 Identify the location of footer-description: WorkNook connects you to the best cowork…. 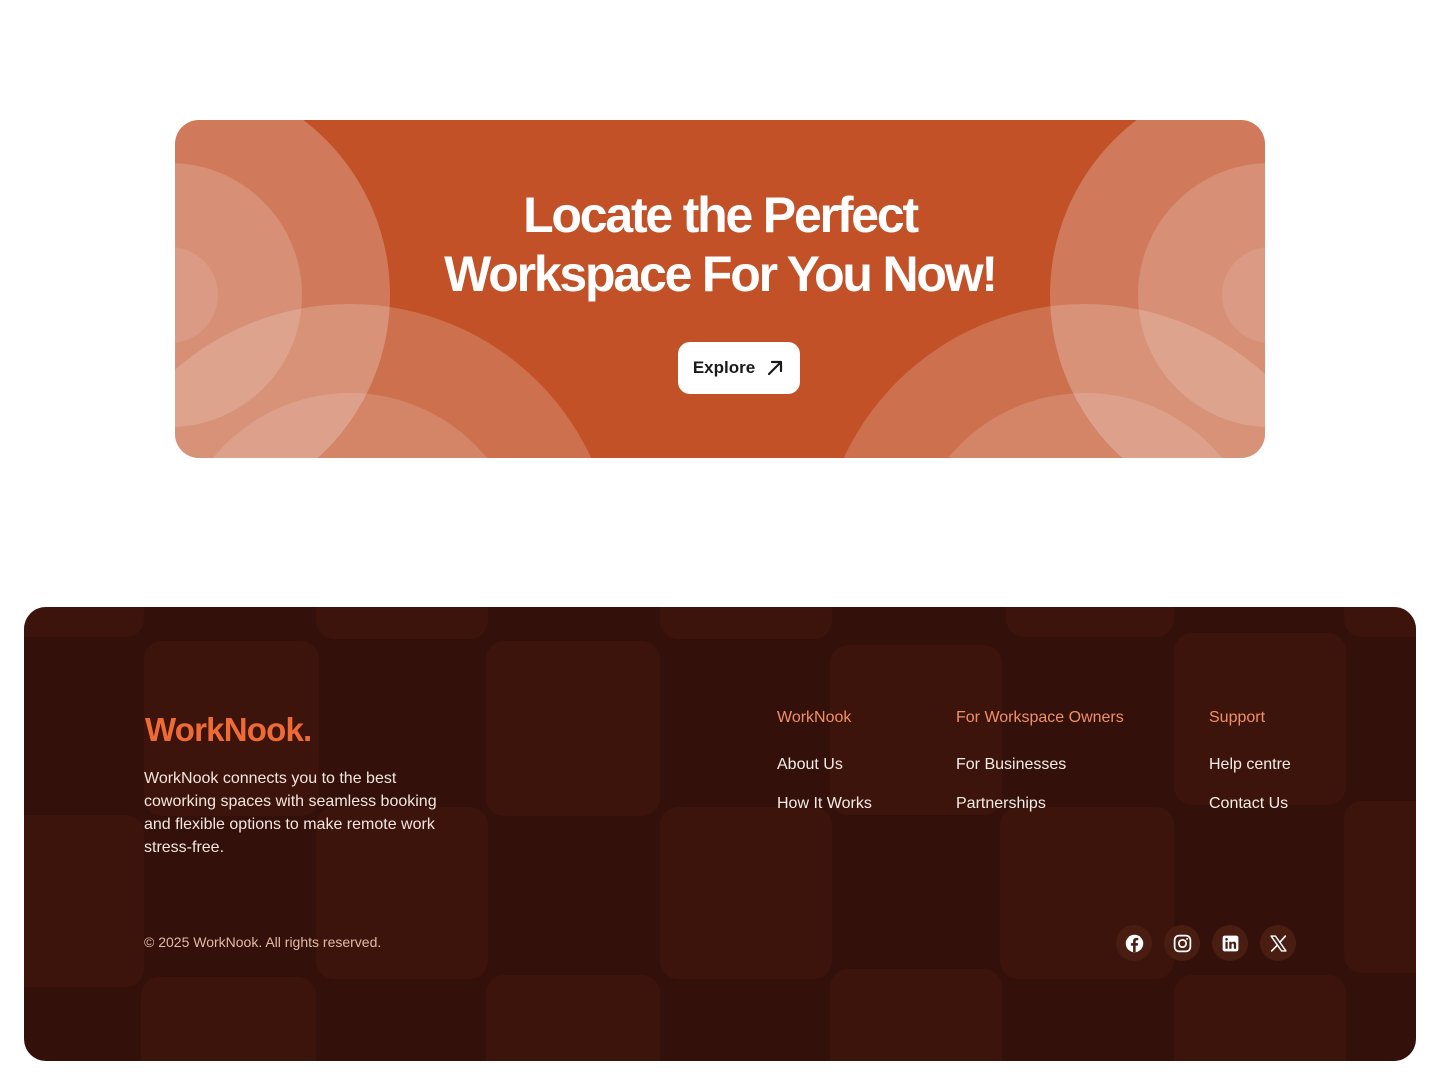
(290, 813).